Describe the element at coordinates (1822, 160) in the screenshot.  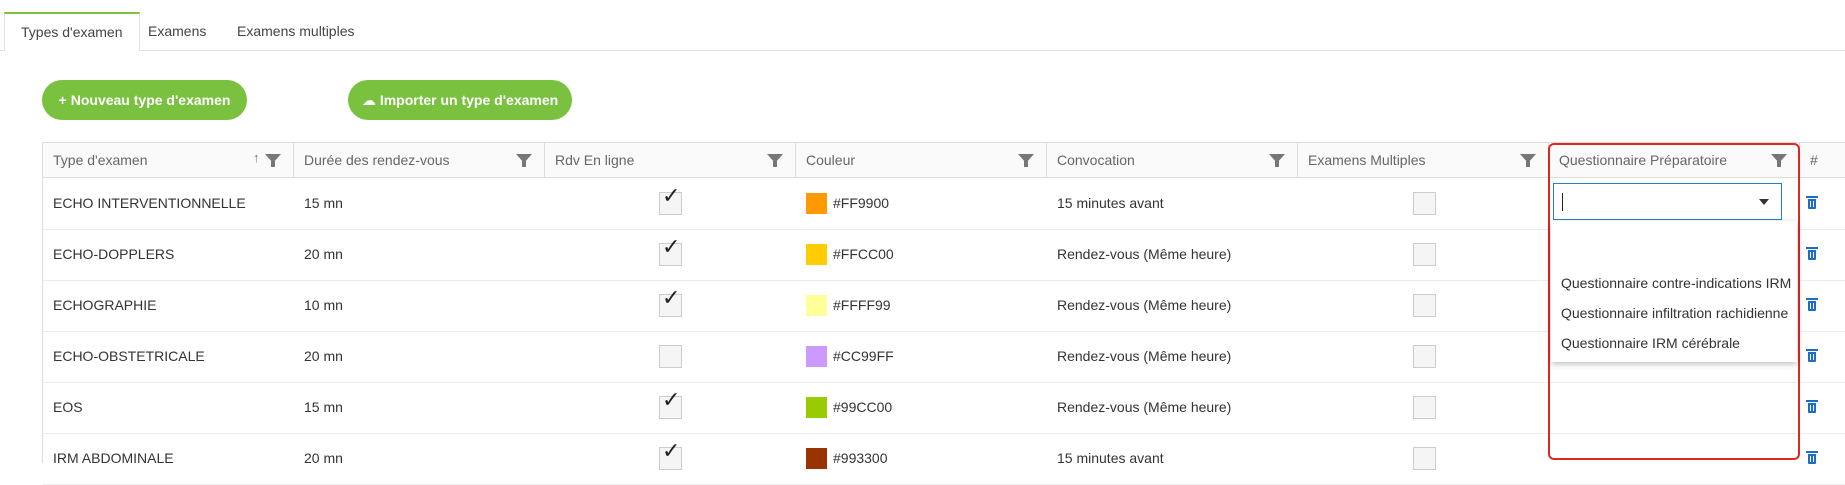
I see `column-header-actions: #` at that location.